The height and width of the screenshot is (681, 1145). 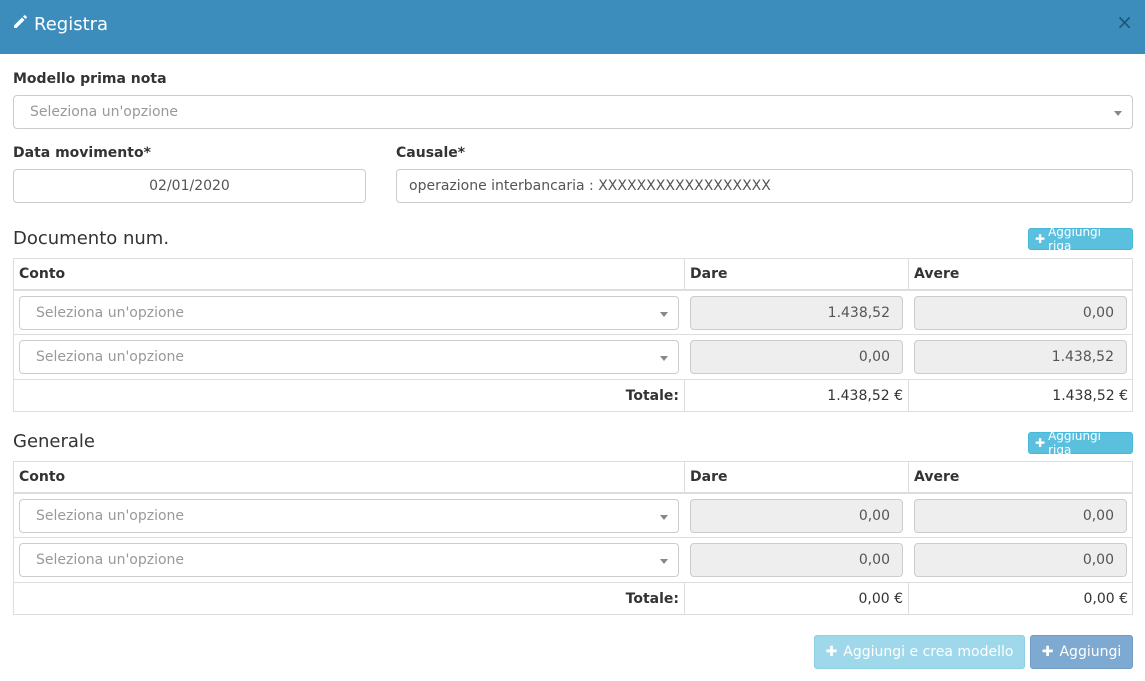 What do you see at coordinates (82, 153) in the screenshot?
I see `data-movimento-label: Data movimento*` at bounding box center [82, 153].